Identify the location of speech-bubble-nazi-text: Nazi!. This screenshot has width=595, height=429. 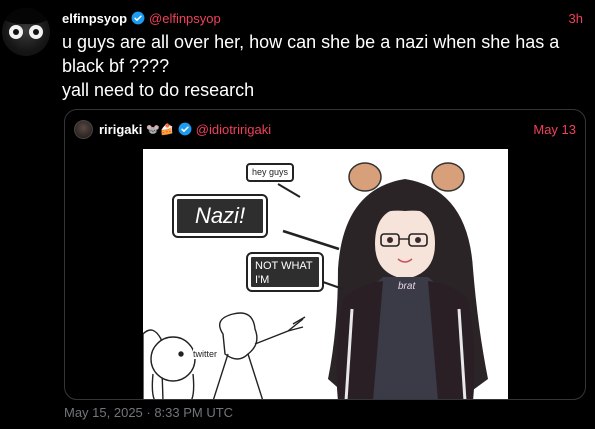
(220, 215).